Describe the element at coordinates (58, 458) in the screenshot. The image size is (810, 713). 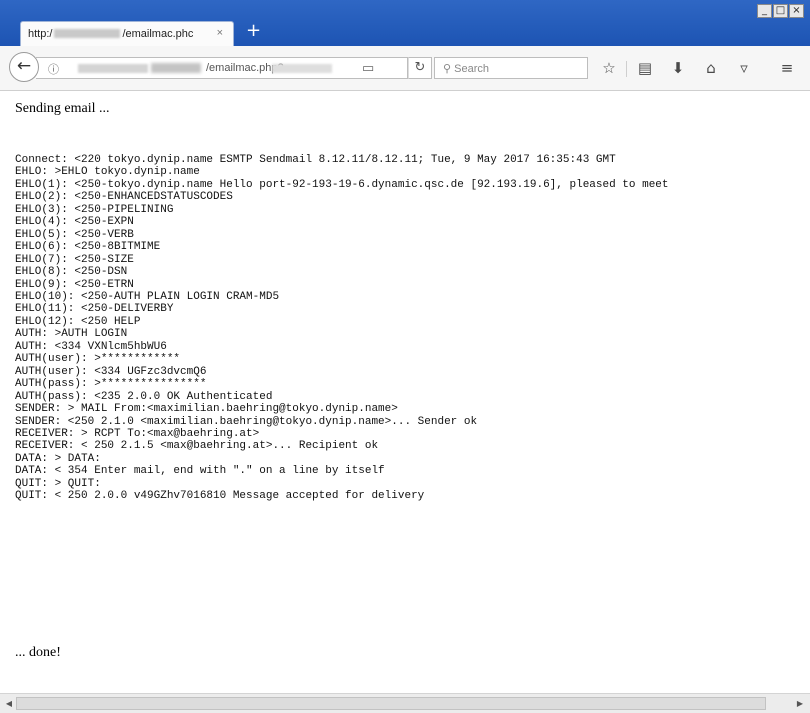
I see `log-line: DATA: > DATA:` at that location.